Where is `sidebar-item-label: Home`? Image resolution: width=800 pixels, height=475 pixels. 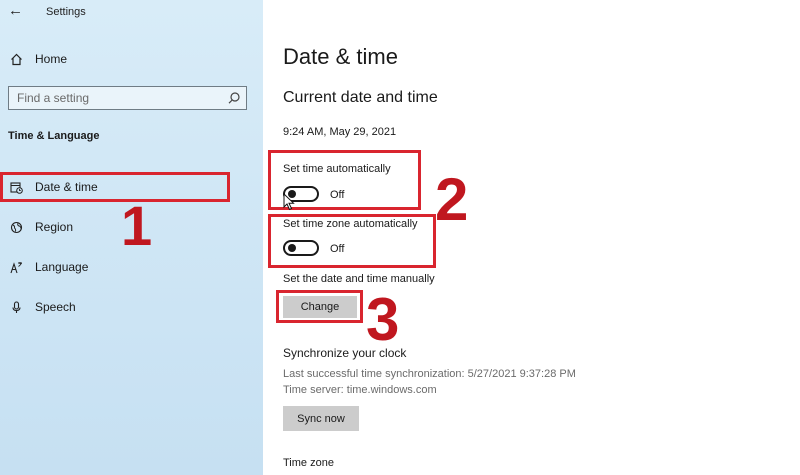
sidebar-item-label: Home is located at coordinates (51, 59).